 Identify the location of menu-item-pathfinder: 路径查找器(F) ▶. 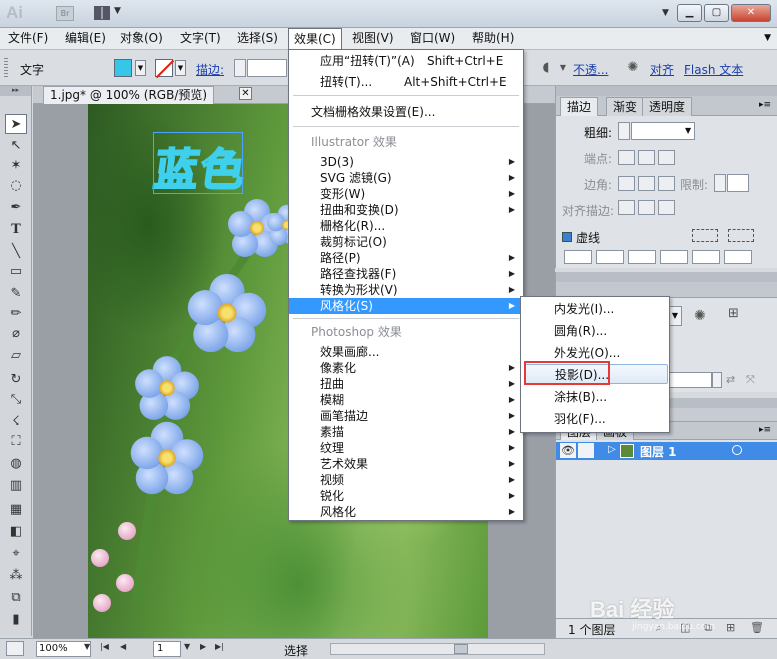
(406, 274).